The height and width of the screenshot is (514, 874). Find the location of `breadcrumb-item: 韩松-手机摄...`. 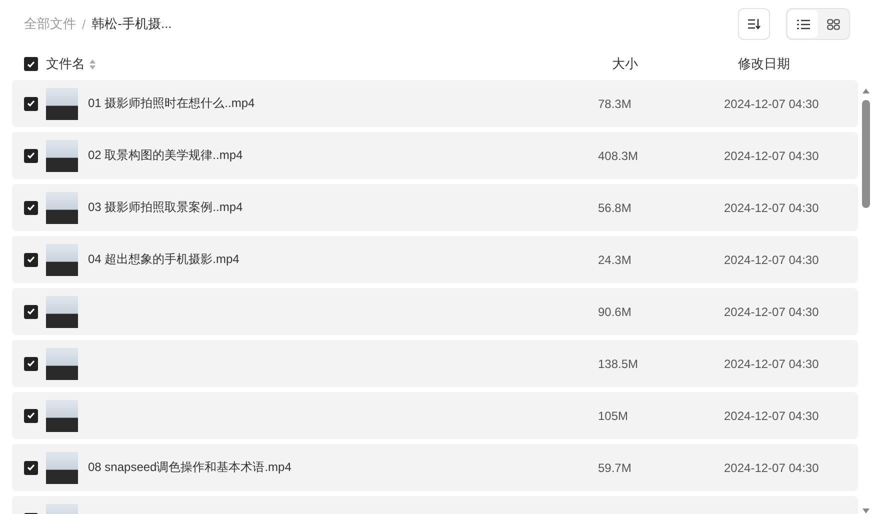

breadcrumb-item: 韩松-手机摄... is located at coordinates (132, 24).